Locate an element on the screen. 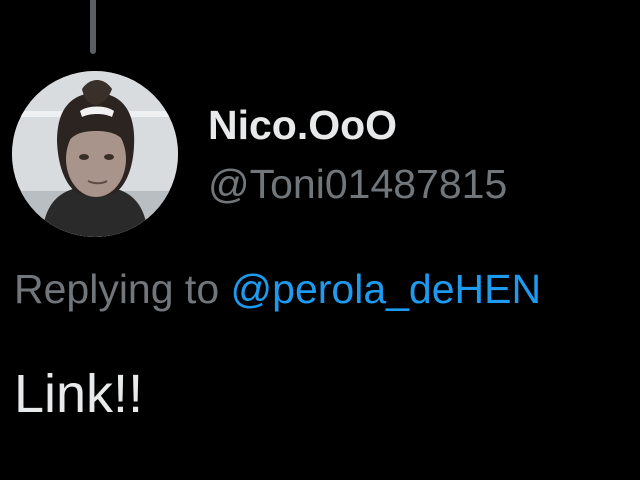  replying-to-line: Replying to @perola_deHEN is located at coordinates (327, 289).